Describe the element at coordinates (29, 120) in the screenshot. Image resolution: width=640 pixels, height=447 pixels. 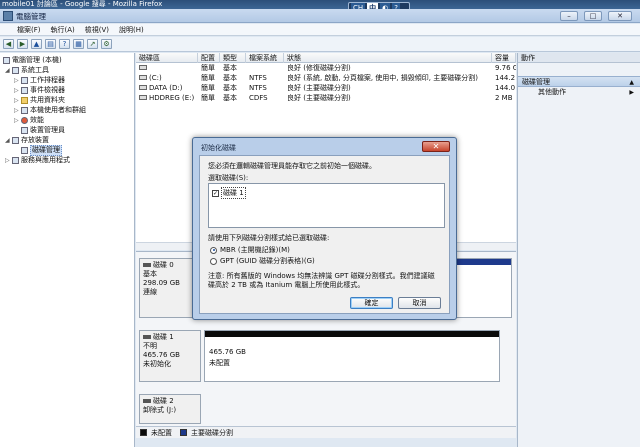
I see `tree-item-performance: ▷ 效能` at that location.